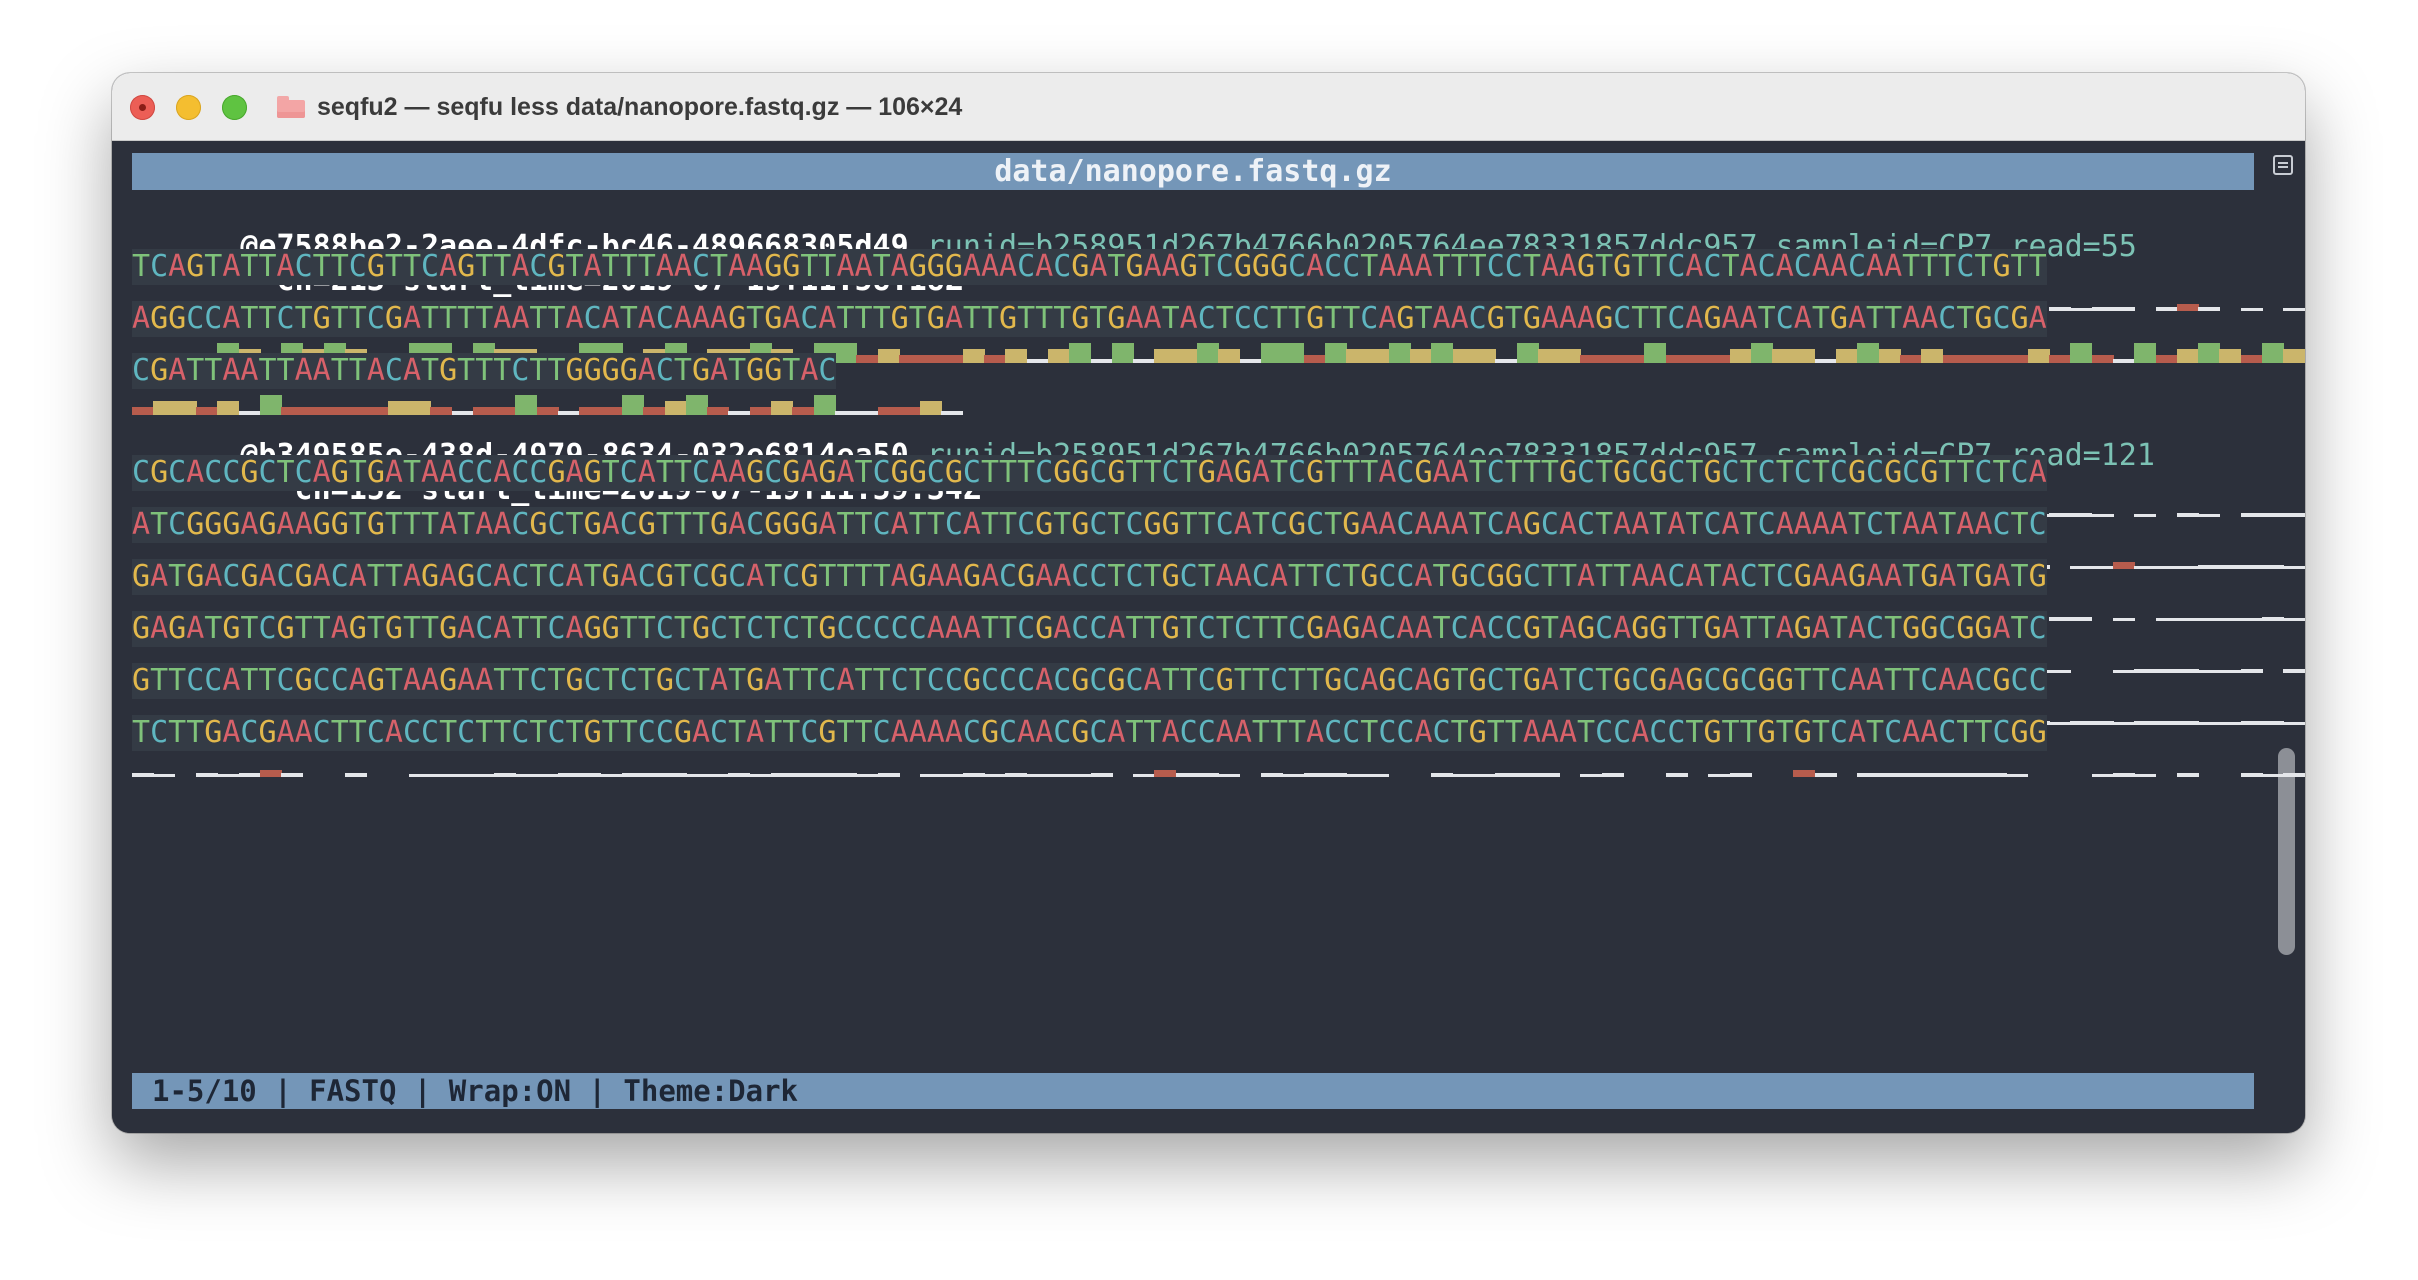 This screenshot has width=2418, height=1280. What do you see at coordinates (291, 107) in the screenshot?
I see `folder-icon` at bounding box center [291, 107].